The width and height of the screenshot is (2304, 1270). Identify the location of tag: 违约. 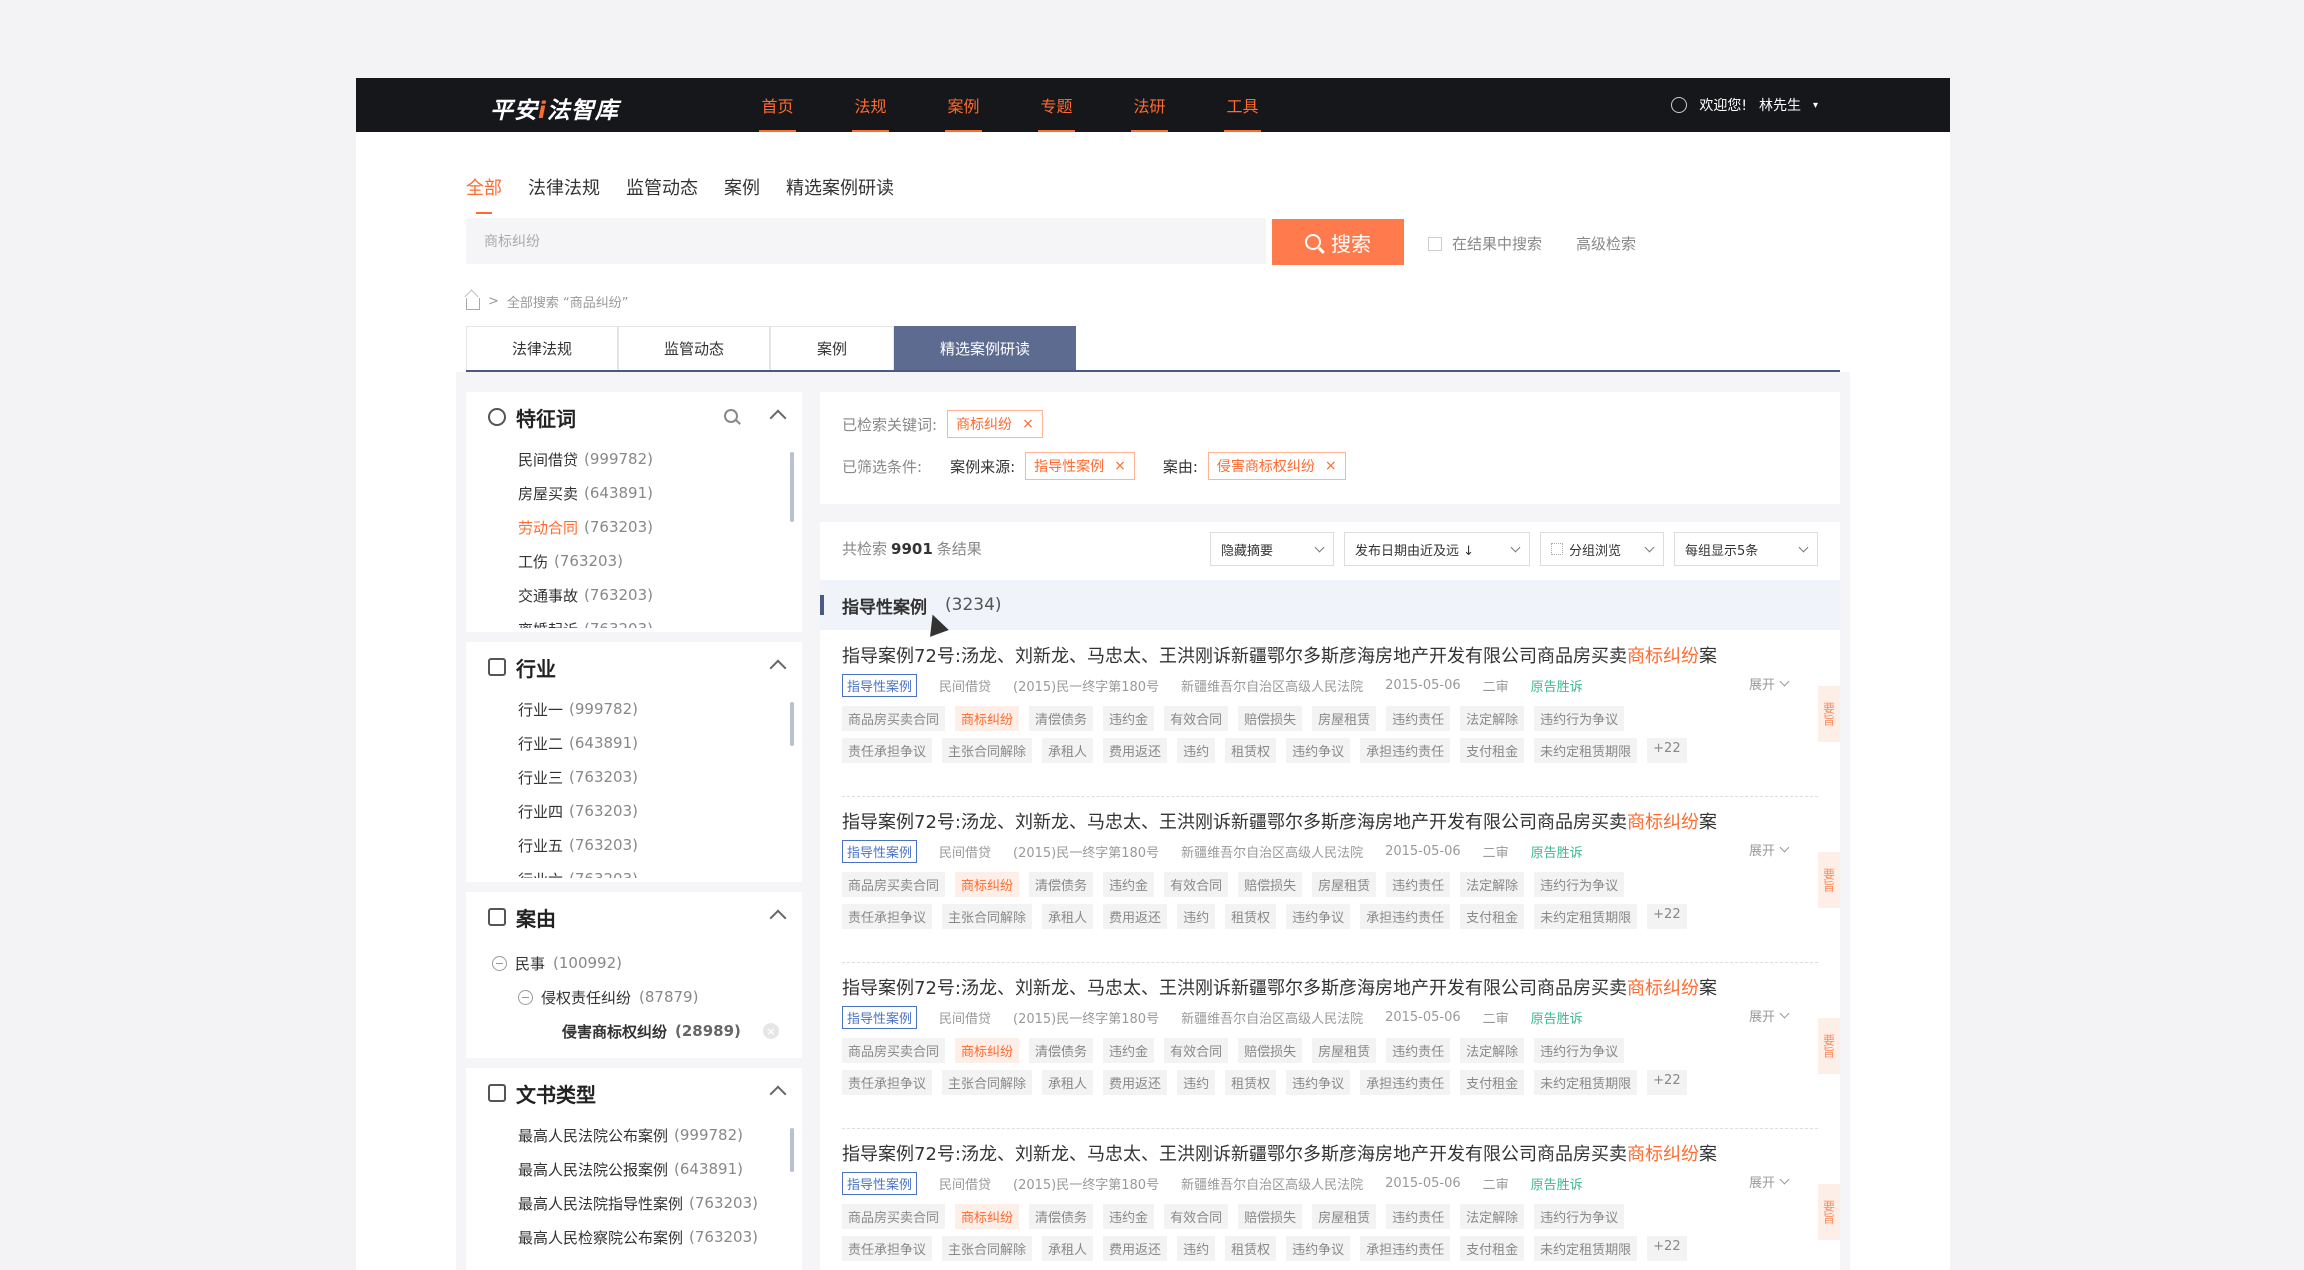
(1196, 1248).